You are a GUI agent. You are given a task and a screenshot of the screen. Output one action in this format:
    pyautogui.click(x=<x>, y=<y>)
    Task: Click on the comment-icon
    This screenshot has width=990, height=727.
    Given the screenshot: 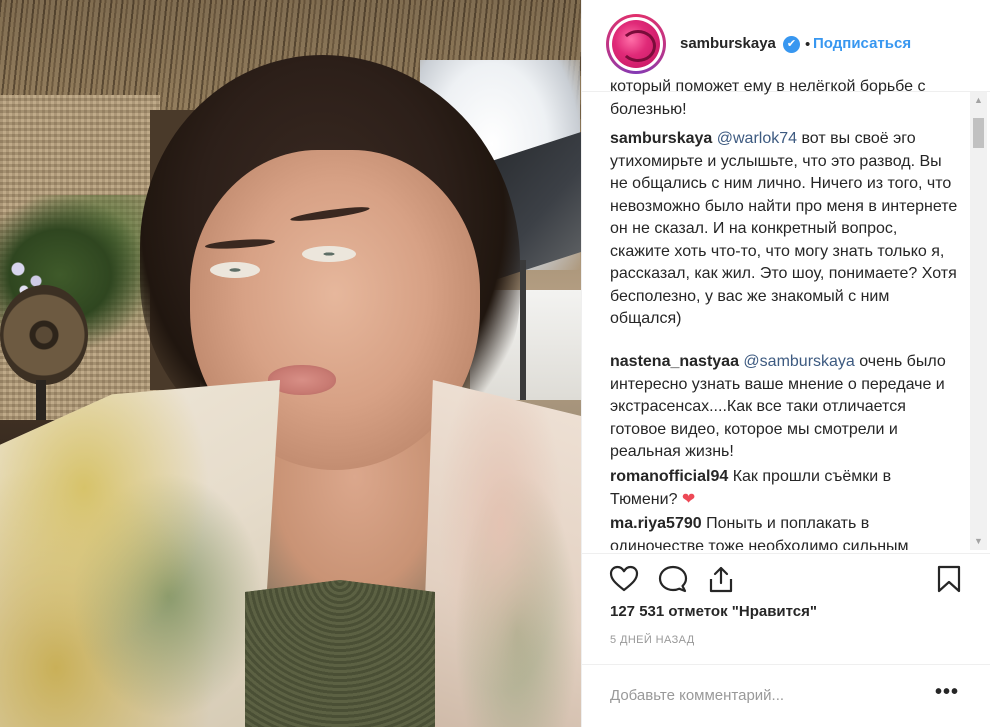 What is the action you would take?
    pyautogui.click(x=673, y=579)
    